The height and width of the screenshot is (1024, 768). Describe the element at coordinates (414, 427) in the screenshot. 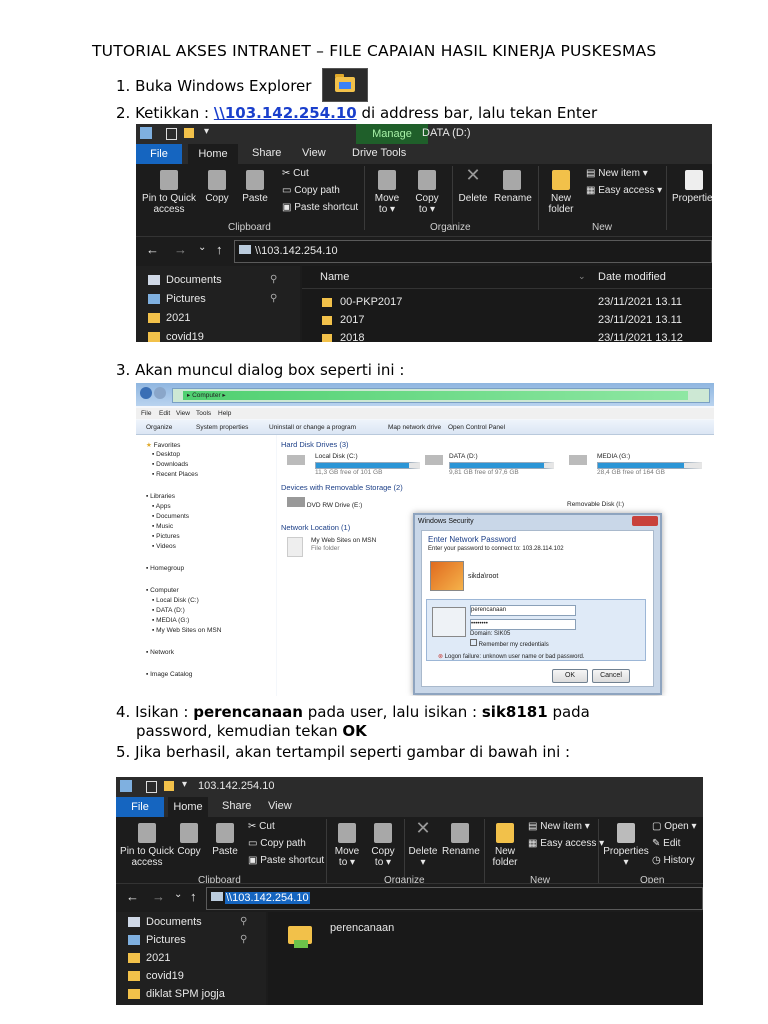

I see `map-network-drive-button: Map network drive` at that location.